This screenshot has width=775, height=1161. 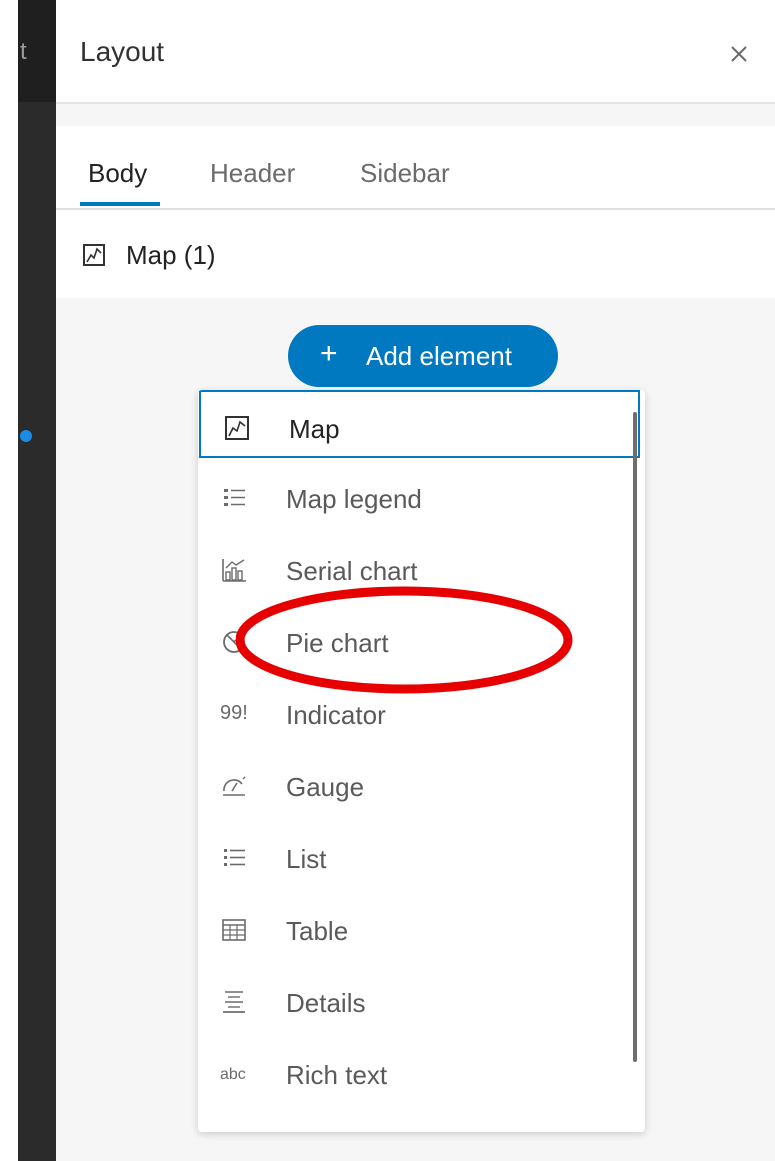 What do you see at coordinates (329, 353) in the screenshot?
I see `plus-icon: +` at bounding box center [329, 353].